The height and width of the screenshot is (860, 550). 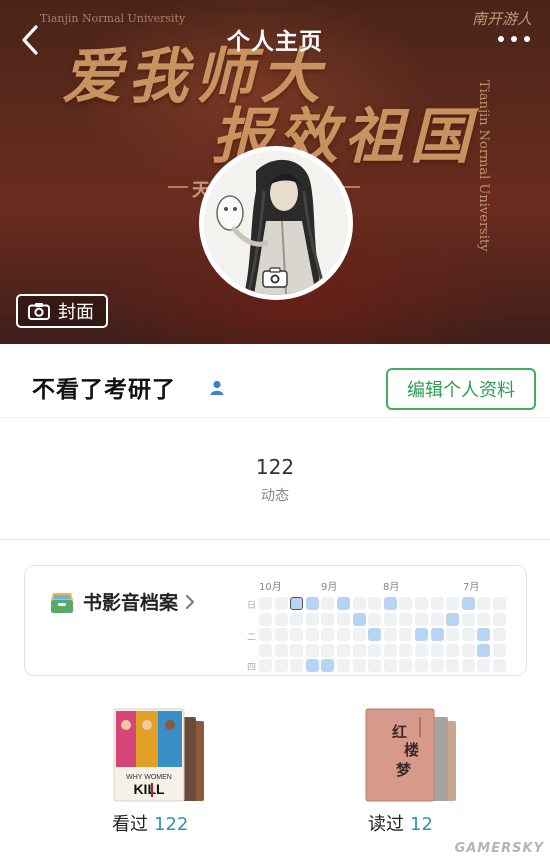 I want to click on heatmap-month: 8月, so click(x=391, y=587).